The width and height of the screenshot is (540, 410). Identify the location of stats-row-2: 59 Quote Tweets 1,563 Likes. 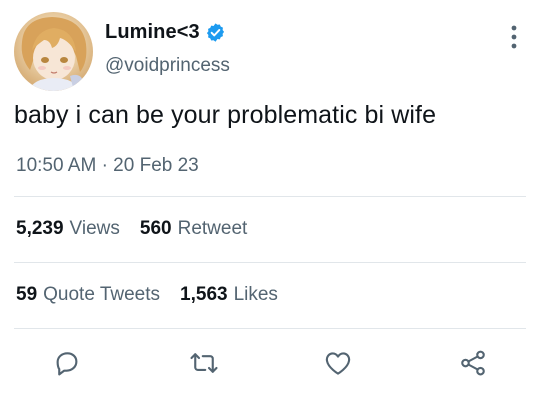
(157, 295).